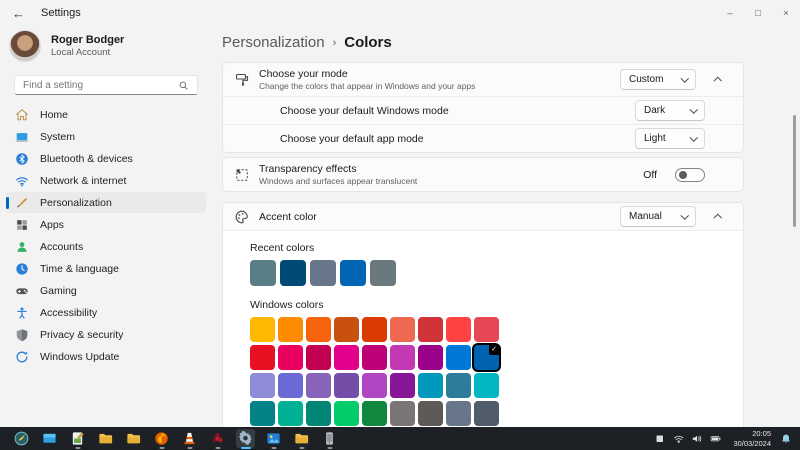  What do you see at coordinates (106, 290) in the screenshot?
I see `sidebar-item-gaming: Gaming` at bounding box center [106, 290].